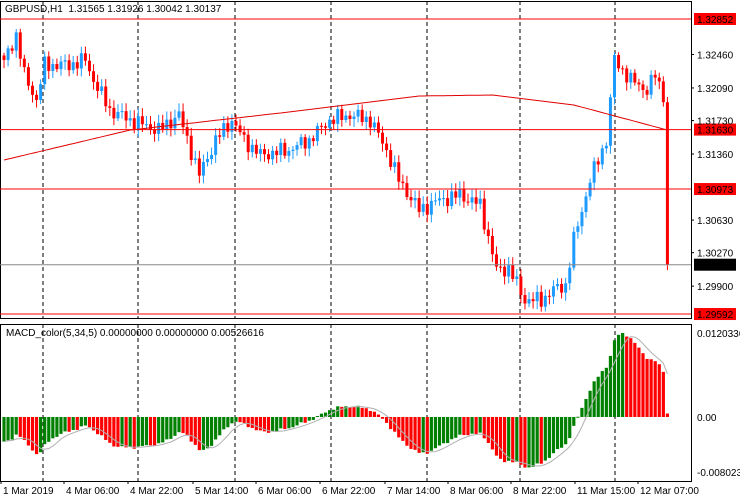 This screenshot has height=500, width=740. Describe the element at coordinates (335, 127) in the screenshot. I see `moving-average-line` at that location.